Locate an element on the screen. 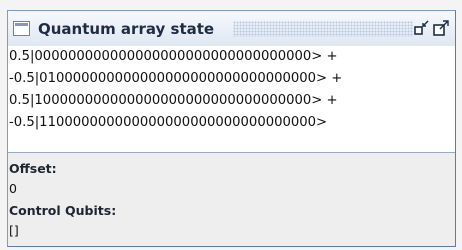 This screenshot has width=462, height=250. minimize-icon is located at coordinates (421, 28).